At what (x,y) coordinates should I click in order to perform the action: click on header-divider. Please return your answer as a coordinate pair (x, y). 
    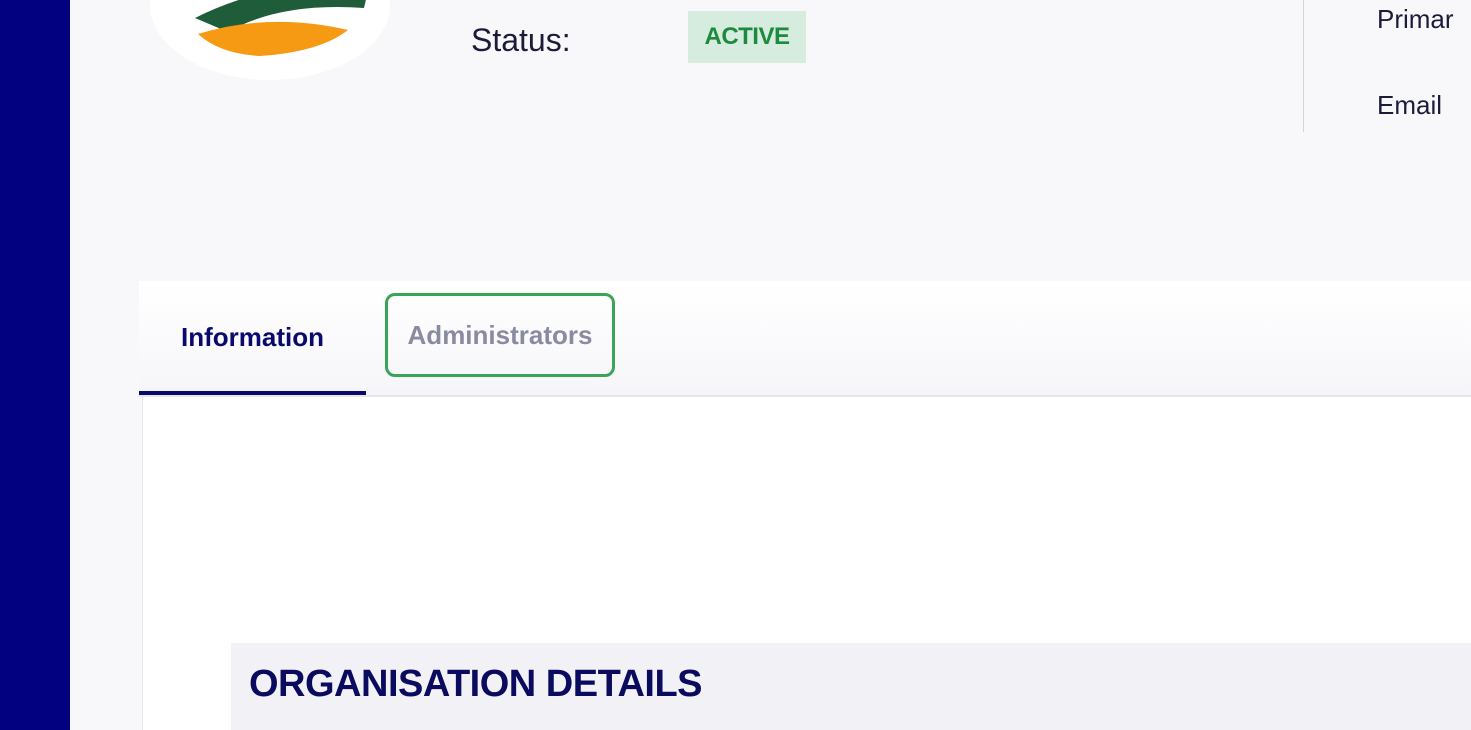
    Looking at the image, I should click on (1303, 66).